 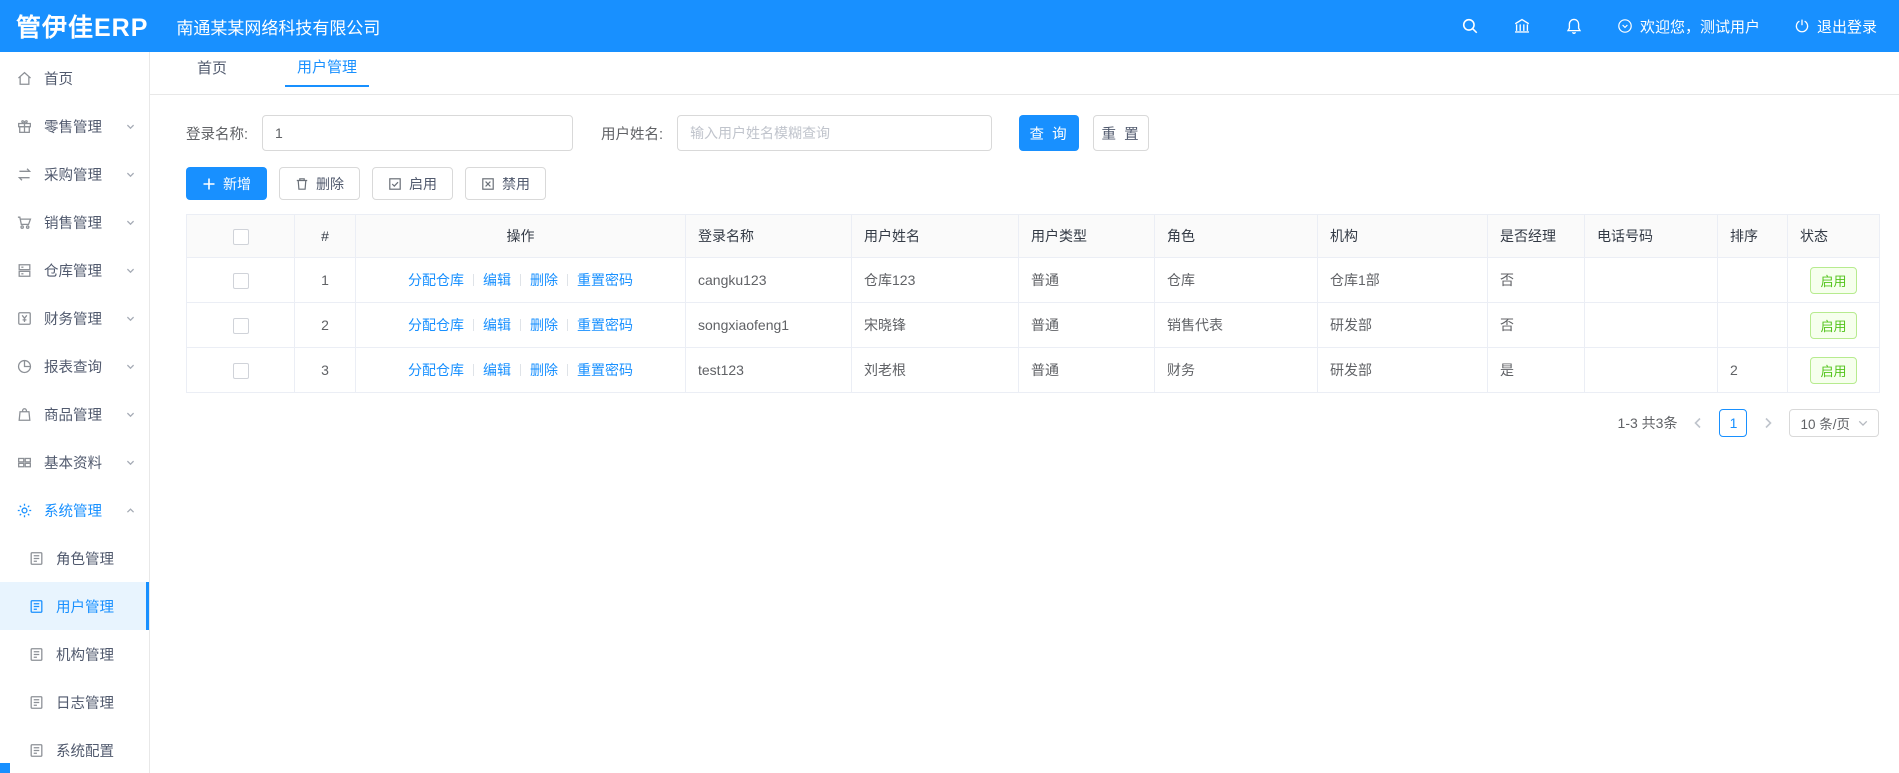 I want to click on sidebar-item-finance: 财务管理, so click(x=74, y=318).